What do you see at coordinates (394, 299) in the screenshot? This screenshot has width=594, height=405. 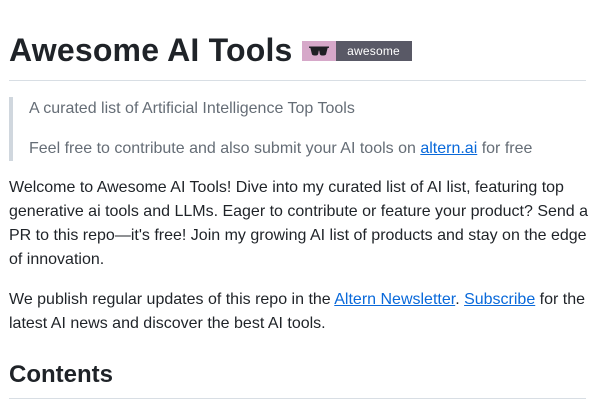 I see `altern-newsletter-link: Altern Newsletter` at bounding box center [394, 299].